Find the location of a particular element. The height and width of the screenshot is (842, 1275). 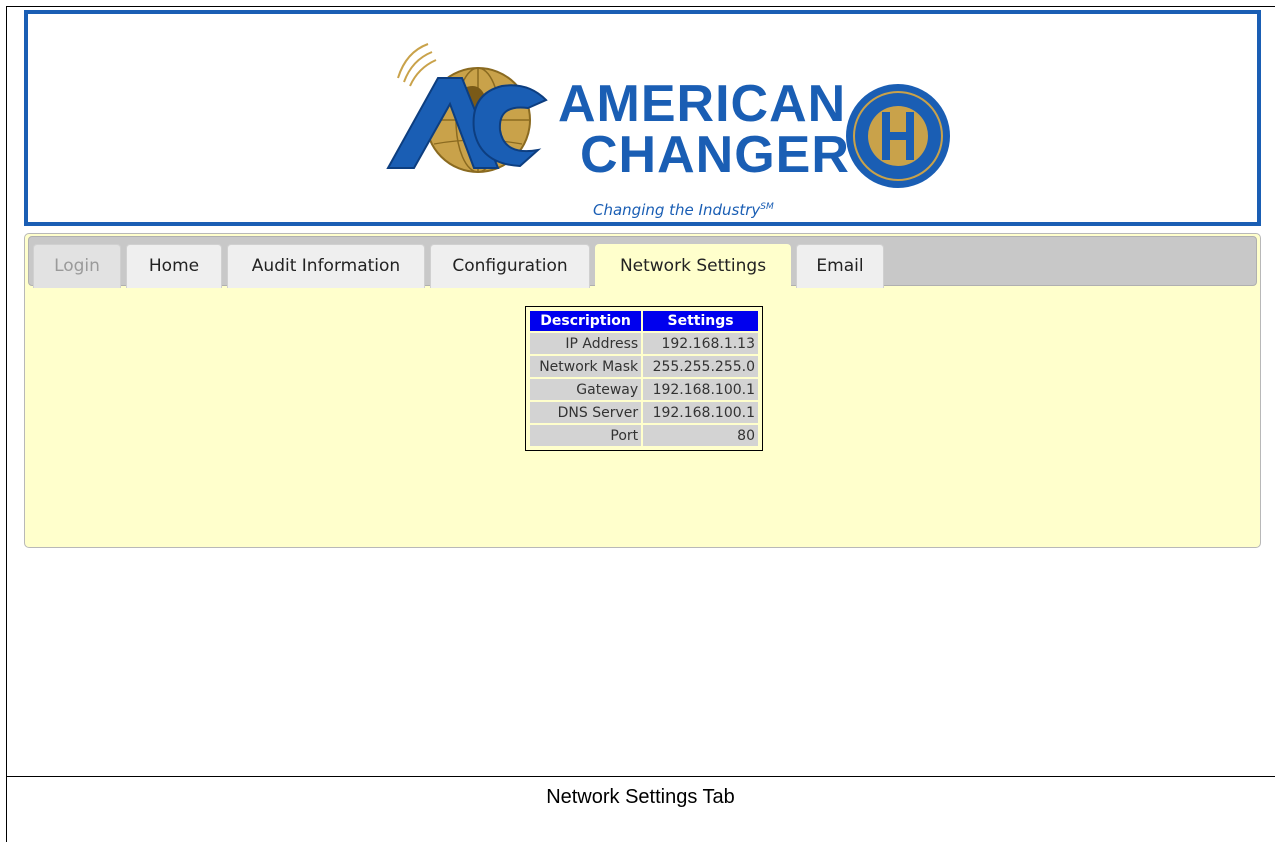

service-mark: SM is located at coordinates (767, 207).